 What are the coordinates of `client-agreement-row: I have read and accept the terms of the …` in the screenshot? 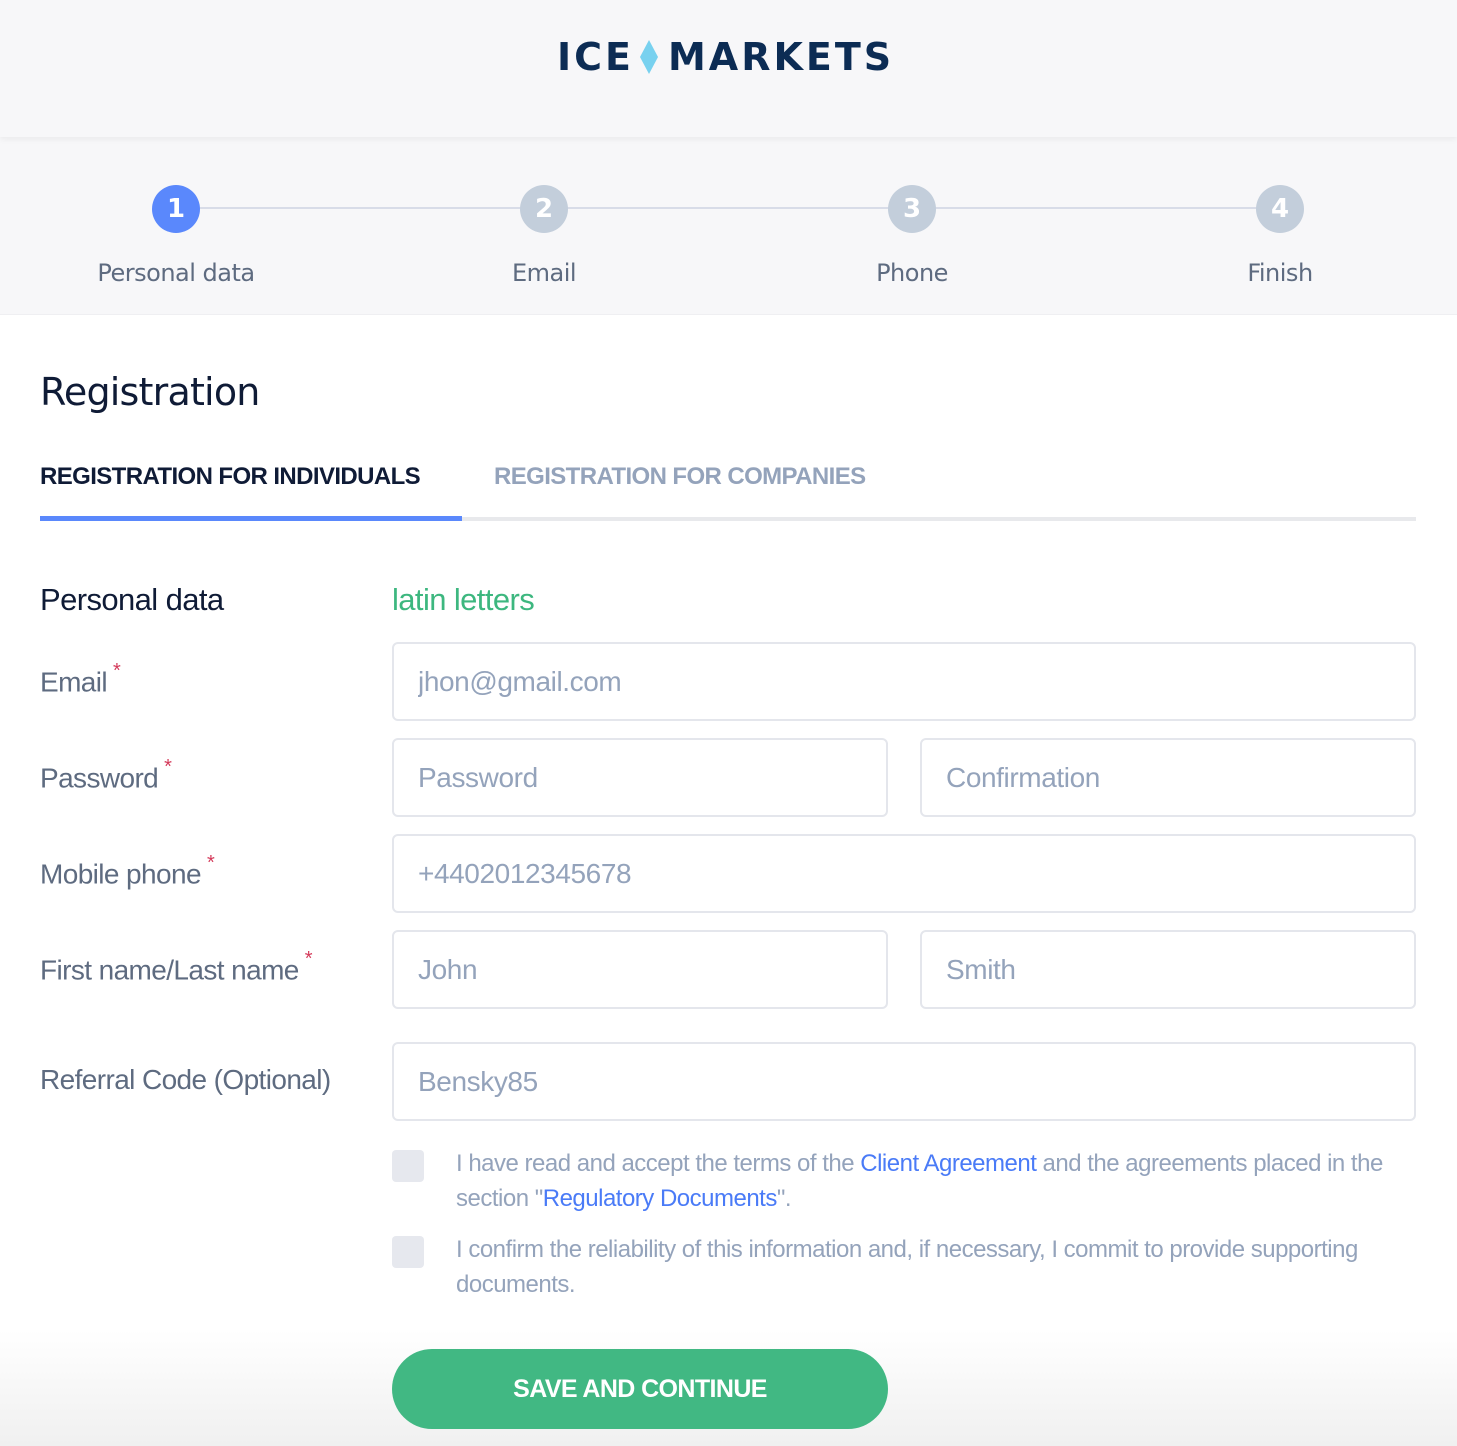 It's located at (907, 1182).